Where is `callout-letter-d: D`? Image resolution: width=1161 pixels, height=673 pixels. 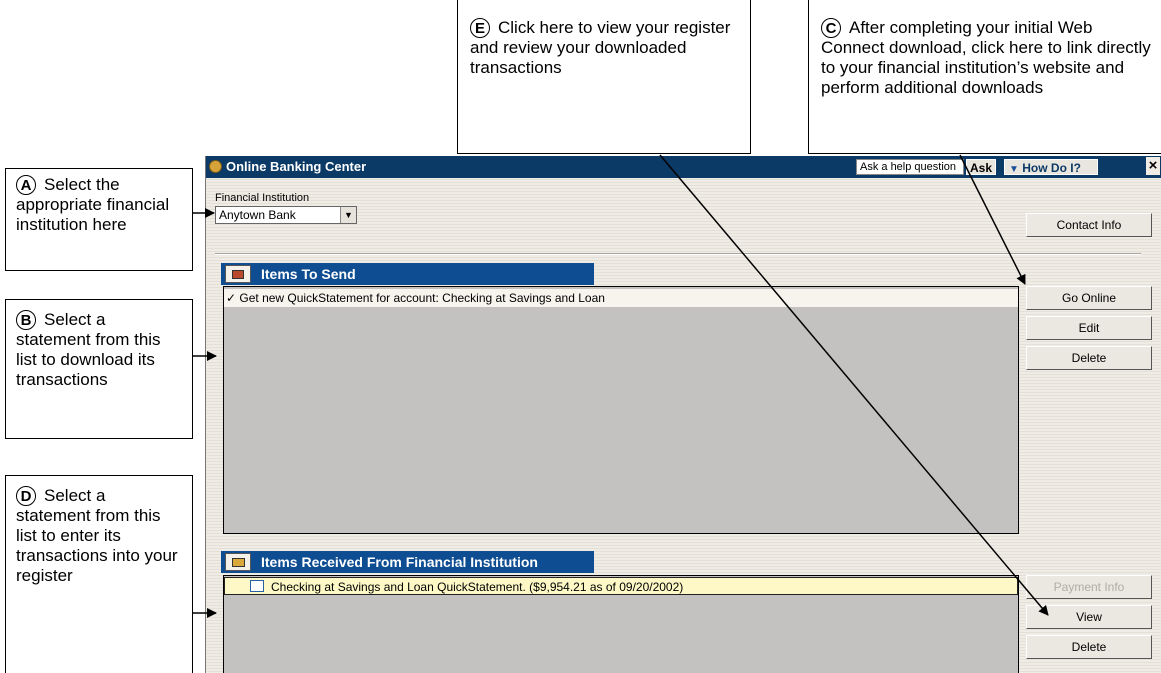 callout-letter-d: D is located at coordinates (26, 496).